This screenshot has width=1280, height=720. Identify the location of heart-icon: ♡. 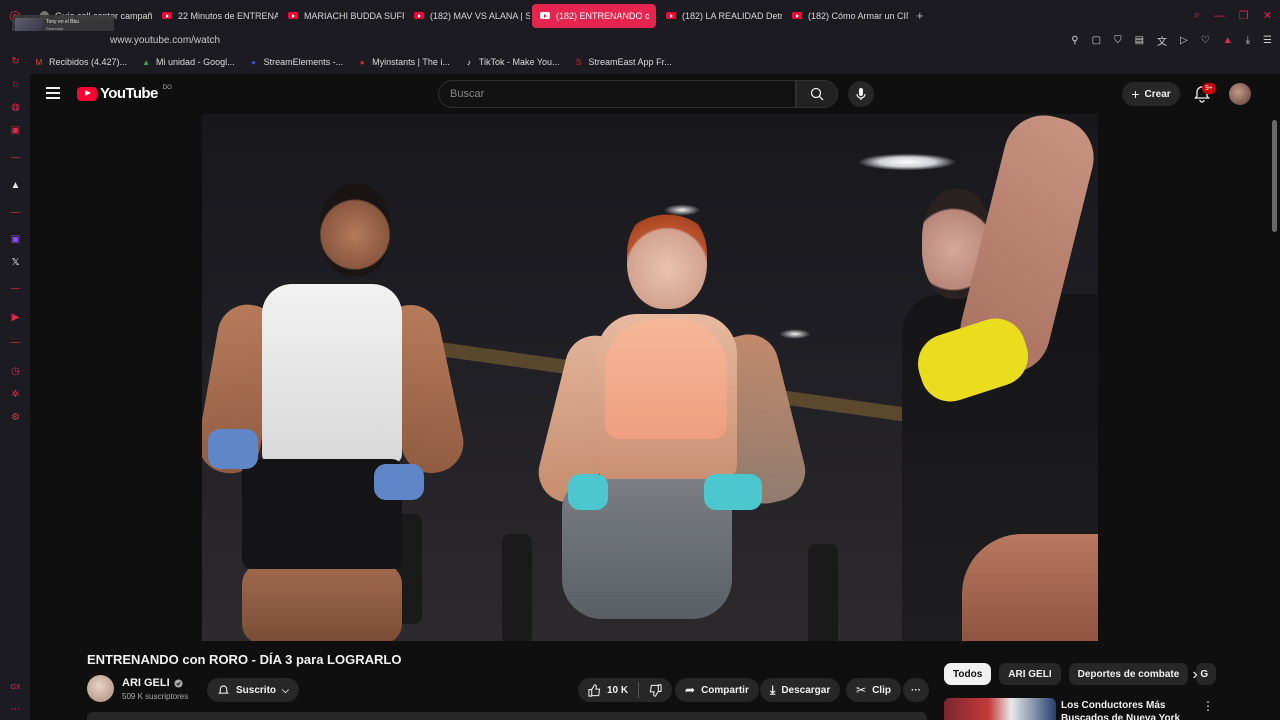
(1205, 40).